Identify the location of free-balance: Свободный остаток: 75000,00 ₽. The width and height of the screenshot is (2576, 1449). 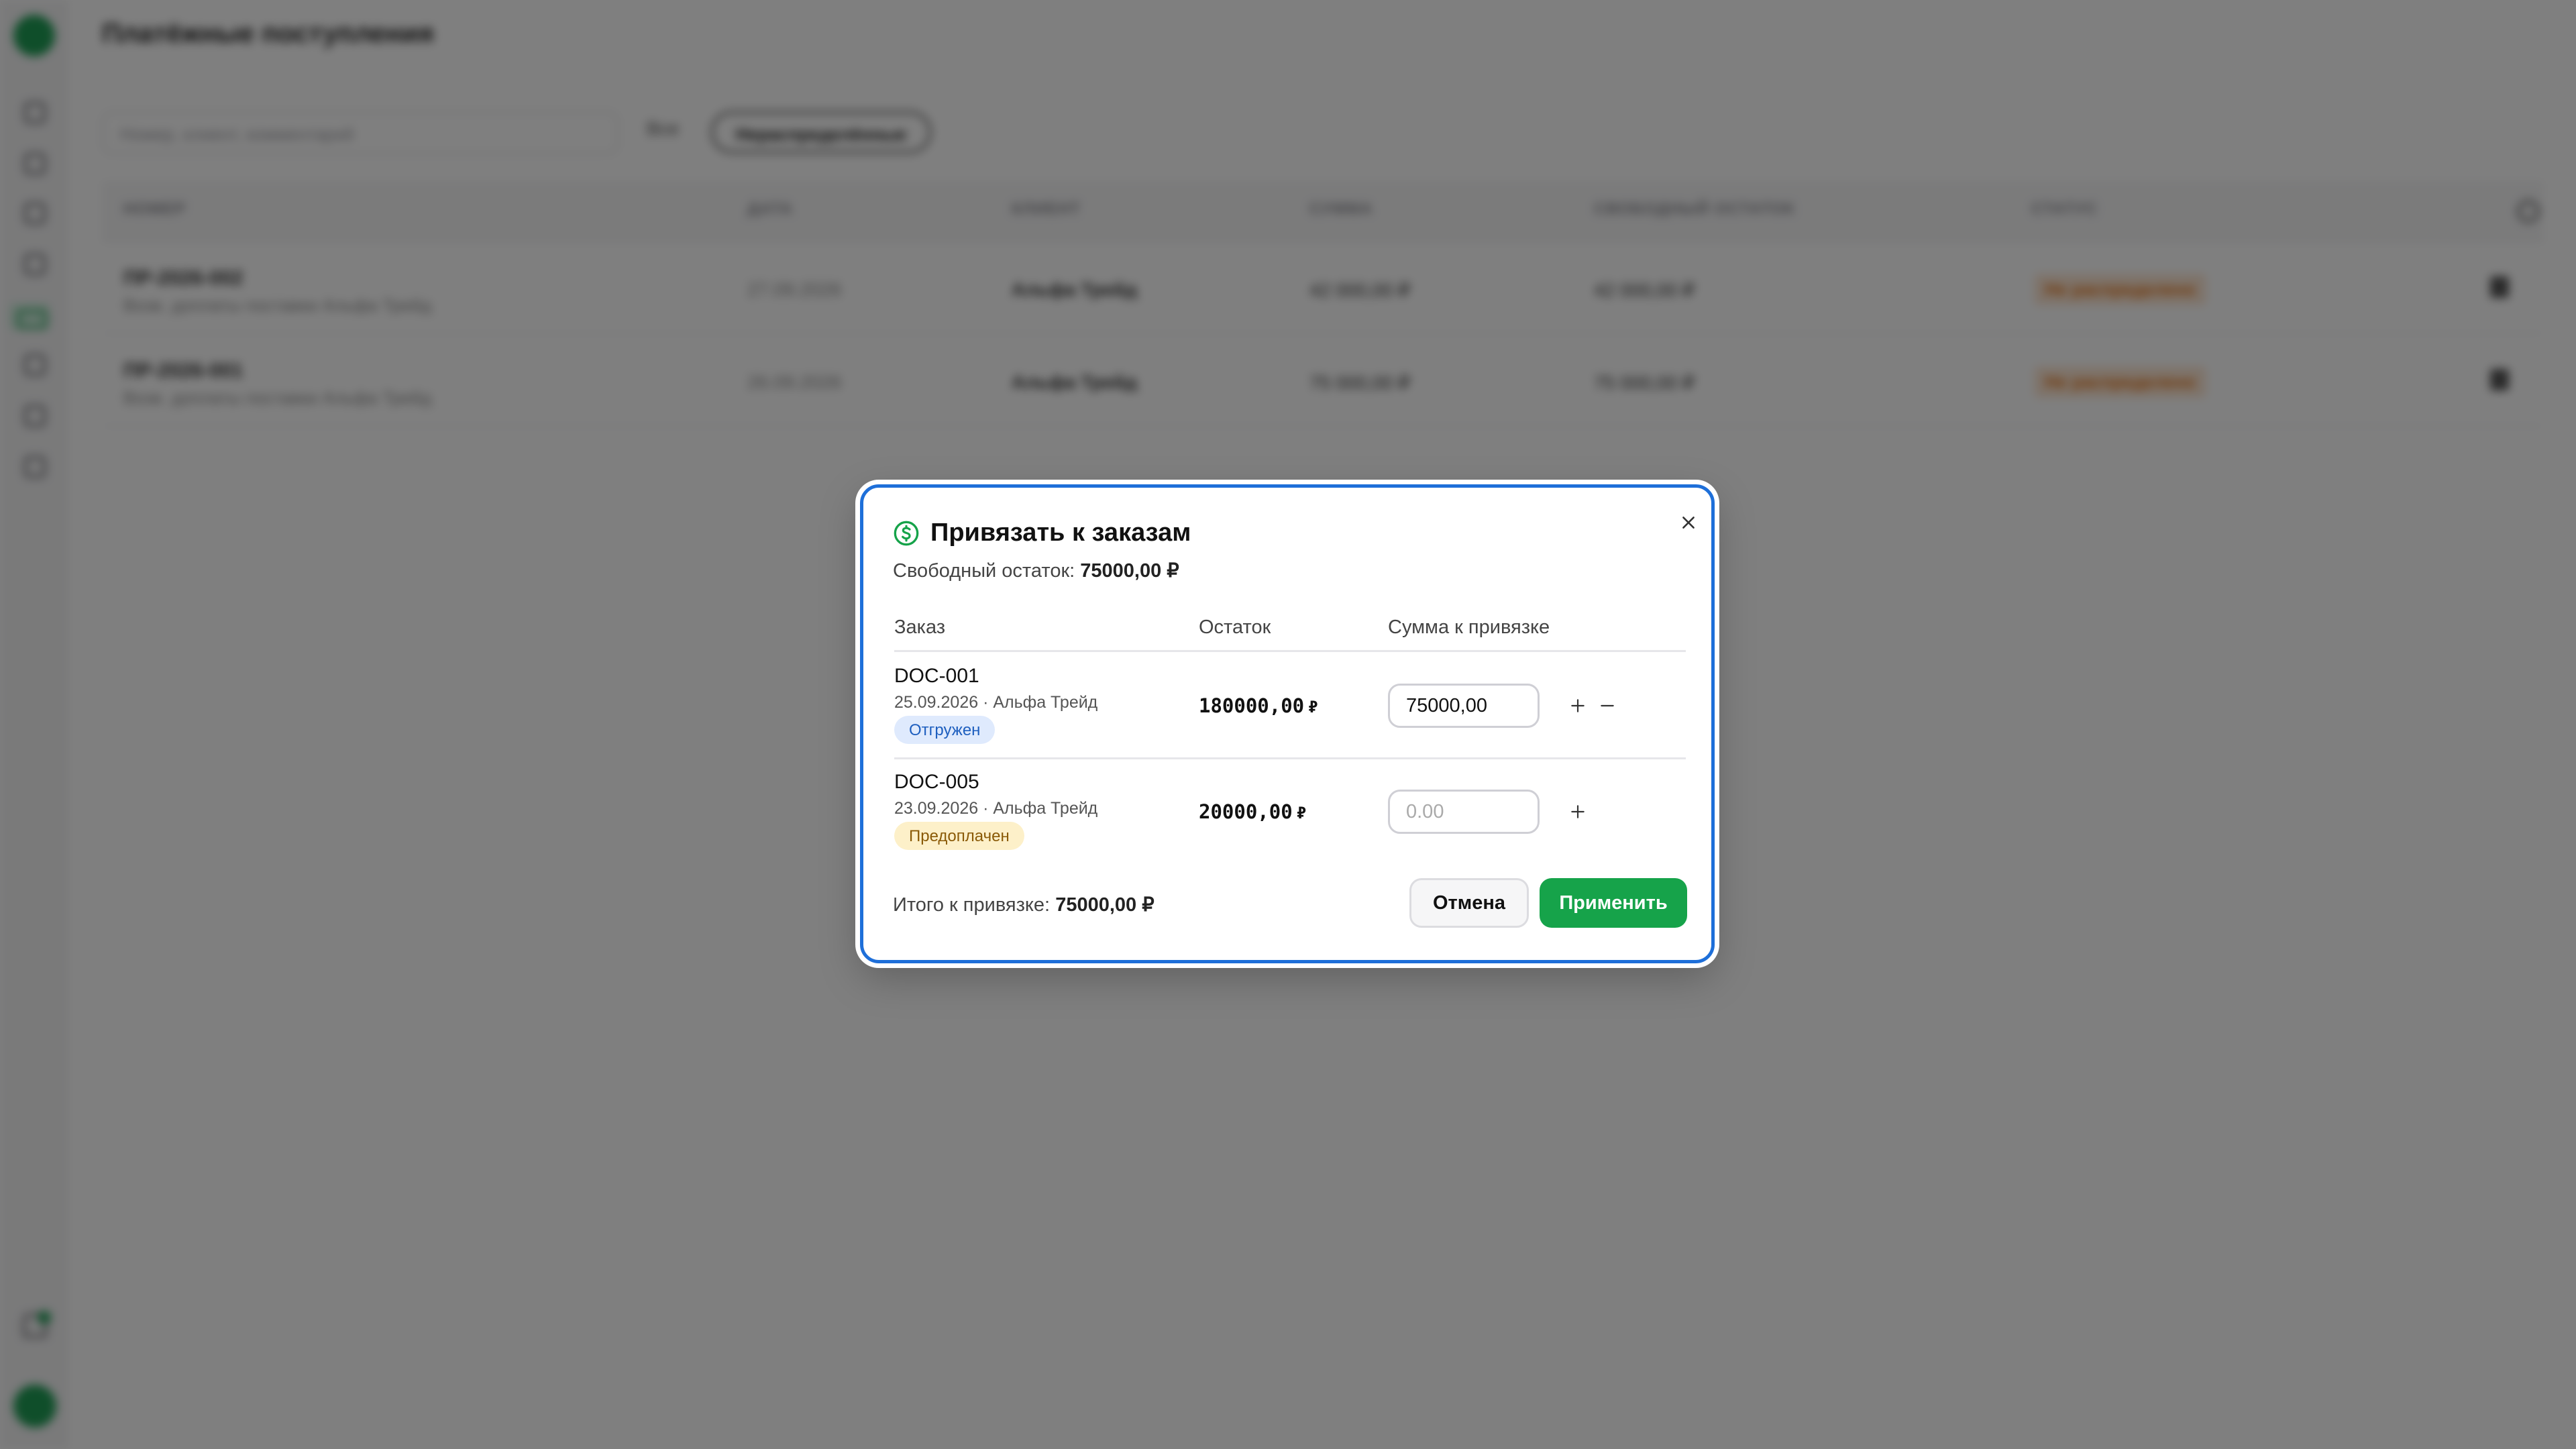
(1036, 570).